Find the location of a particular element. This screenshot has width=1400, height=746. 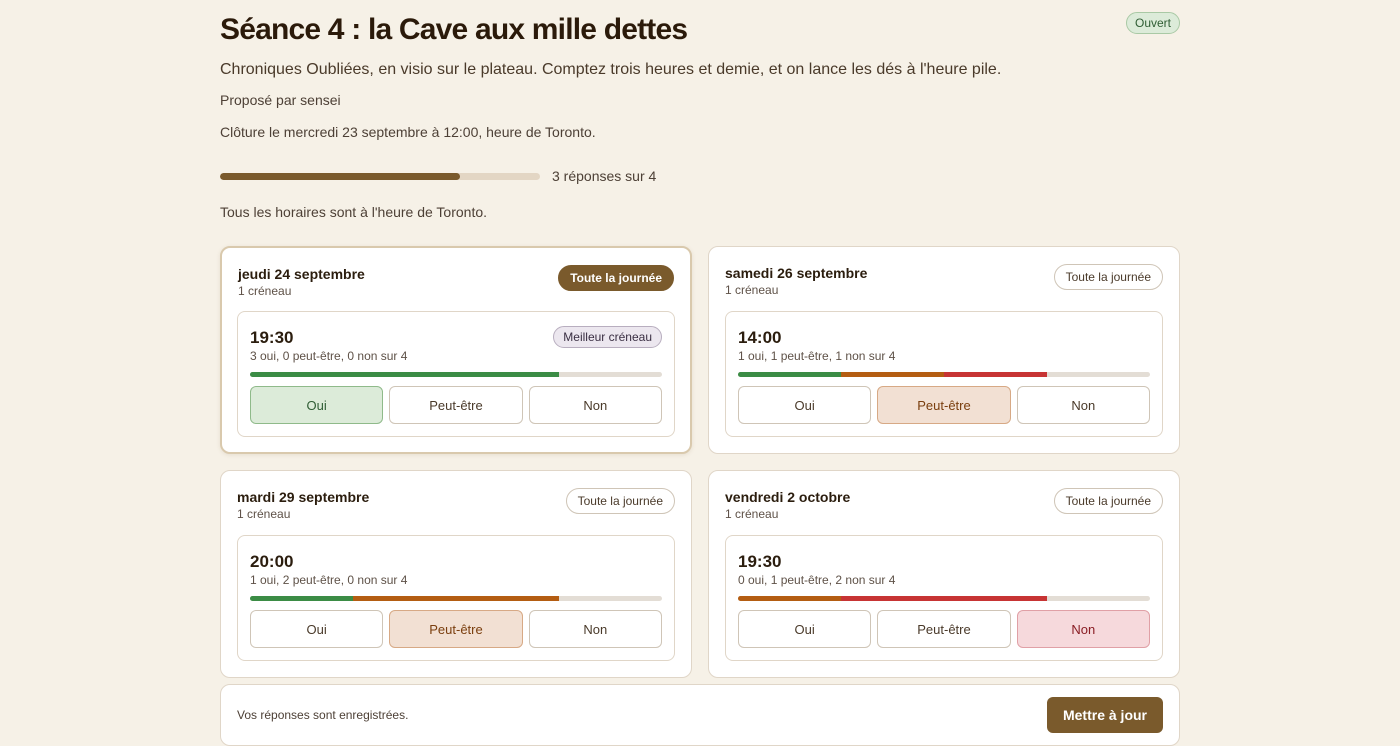

slot-tally: 1 oui, 2 peut-être, 0 non sur 4 is located at coordinates (329, 580).